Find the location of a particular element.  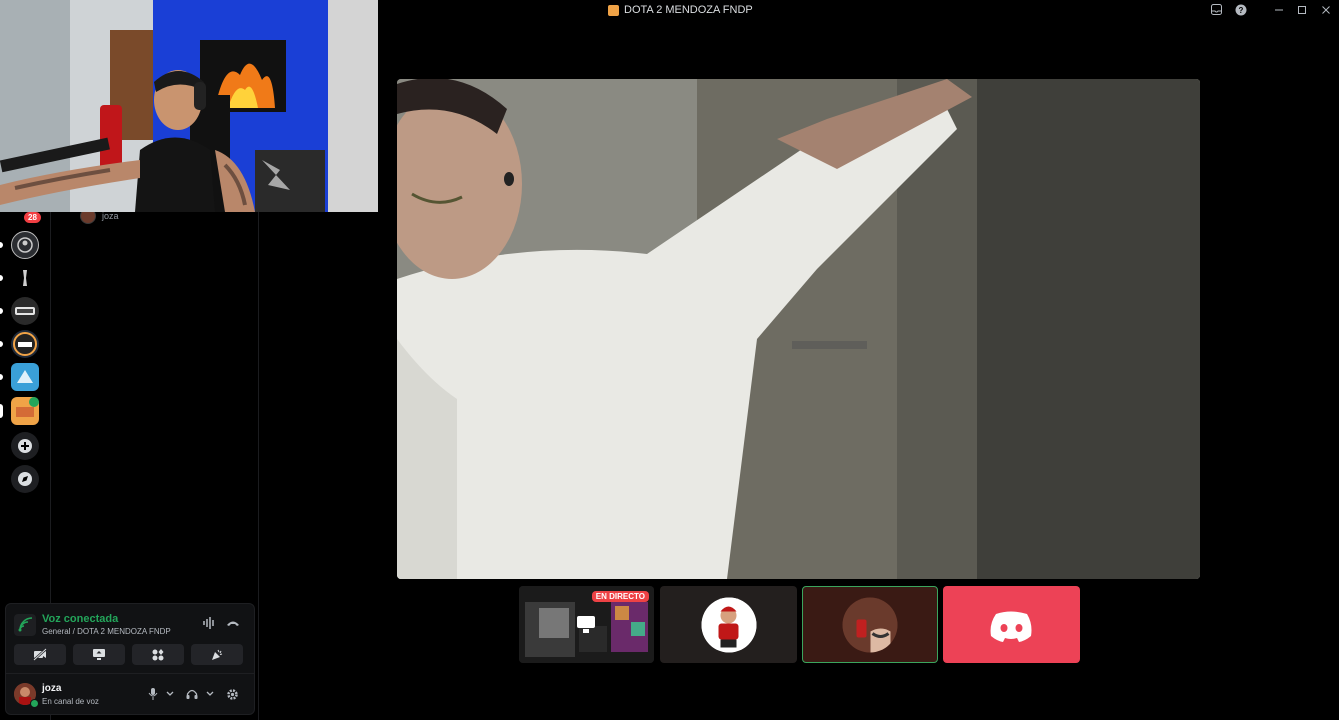

voice-member-name: joza is located at coordinates (110, 216).